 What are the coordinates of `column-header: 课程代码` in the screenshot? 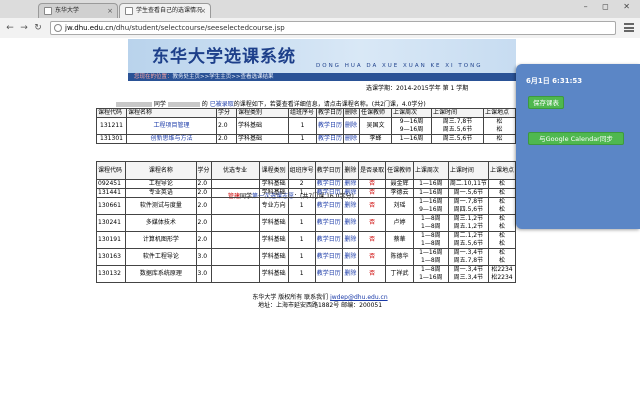 It's located at (111, 113).